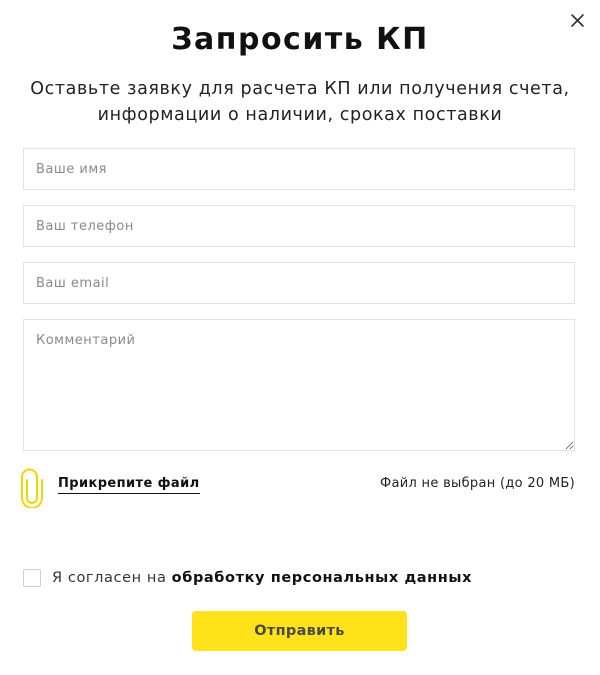 The width and height of the screenshot is (600, 675). I want to click on modal-title: Запросить КП, so click(300, 39).